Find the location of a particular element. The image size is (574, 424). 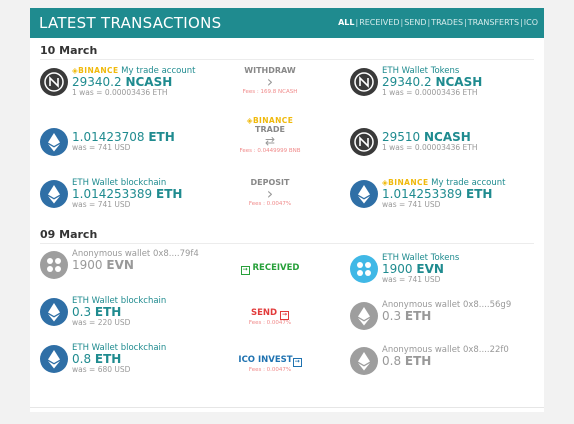

tx-action-send: SEND → Fees : 0.0047% is located at coordinates (270, 317).